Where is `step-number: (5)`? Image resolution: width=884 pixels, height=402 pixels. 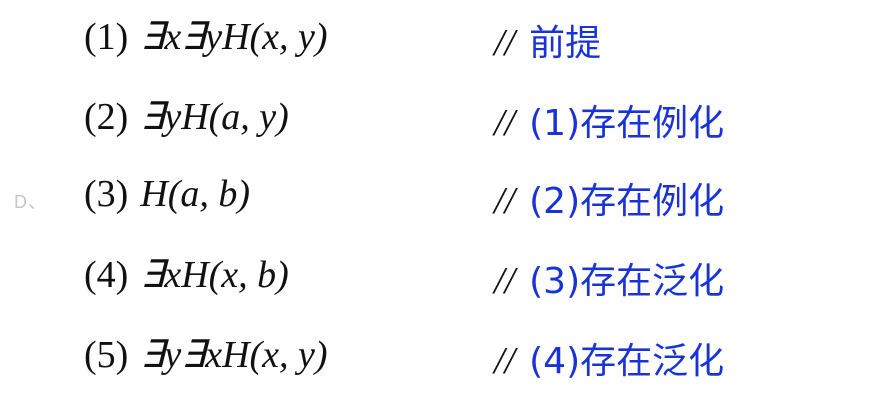
step-number: (5) is located at coordinates (106, 355).